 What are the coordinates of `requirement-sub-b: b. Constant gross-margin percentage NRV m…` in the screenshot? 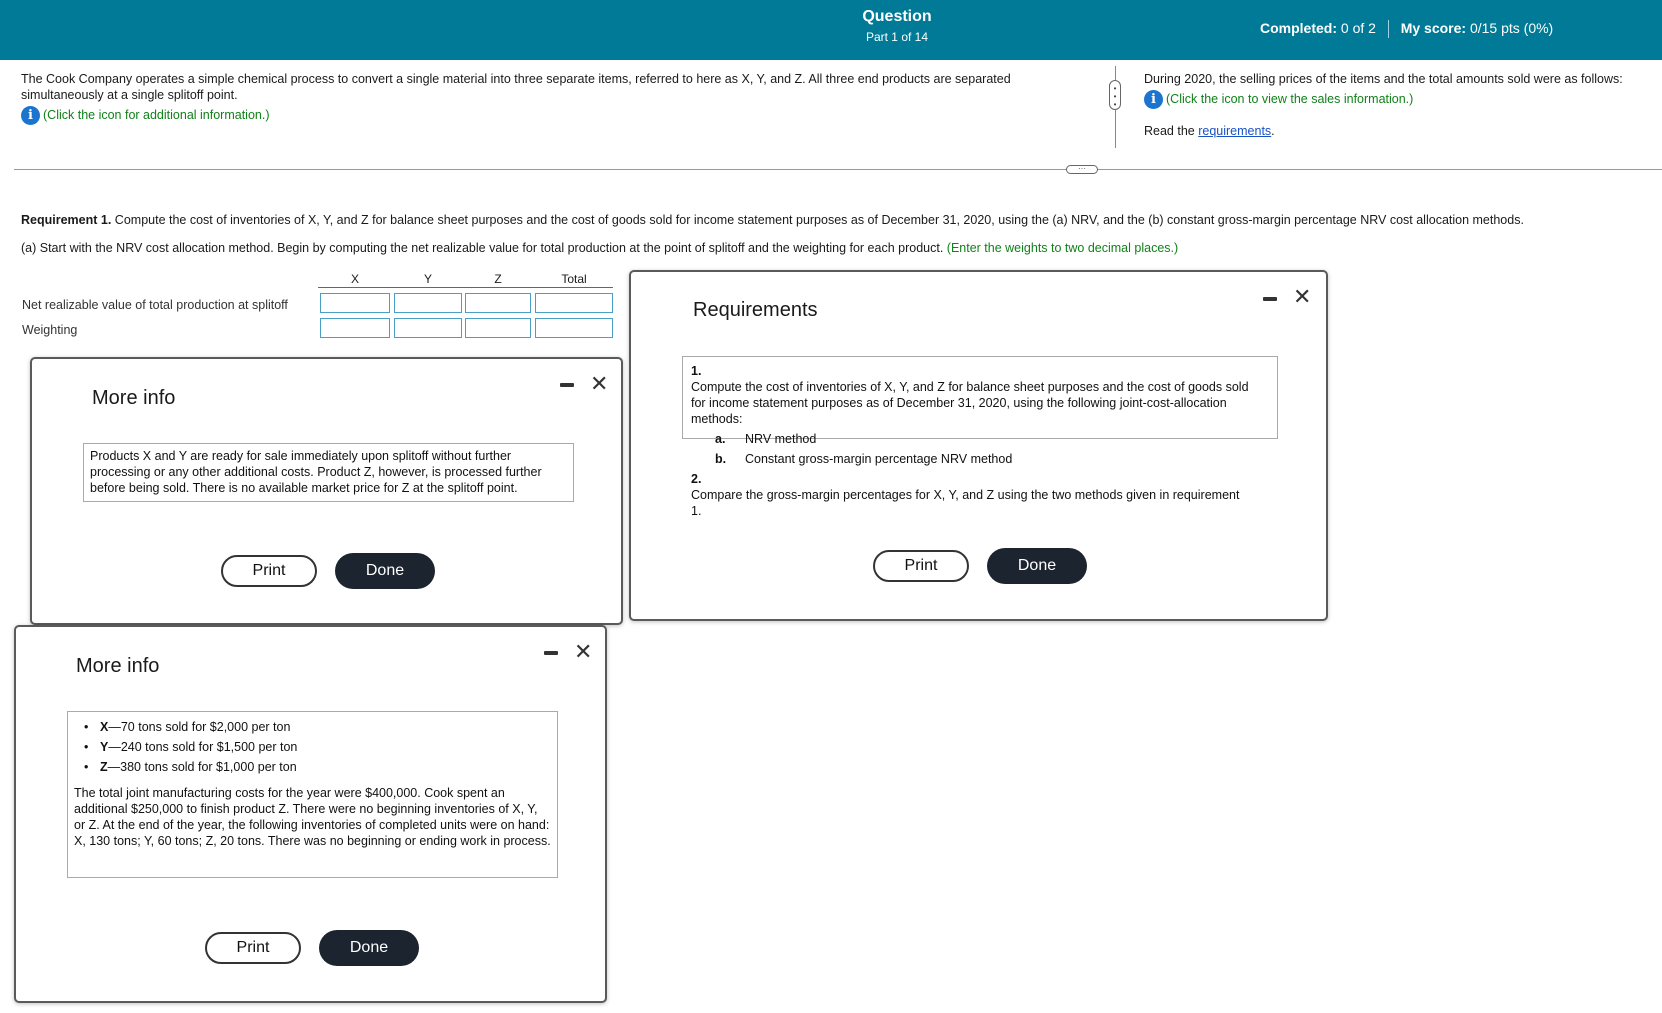 It's located at (980, 459).